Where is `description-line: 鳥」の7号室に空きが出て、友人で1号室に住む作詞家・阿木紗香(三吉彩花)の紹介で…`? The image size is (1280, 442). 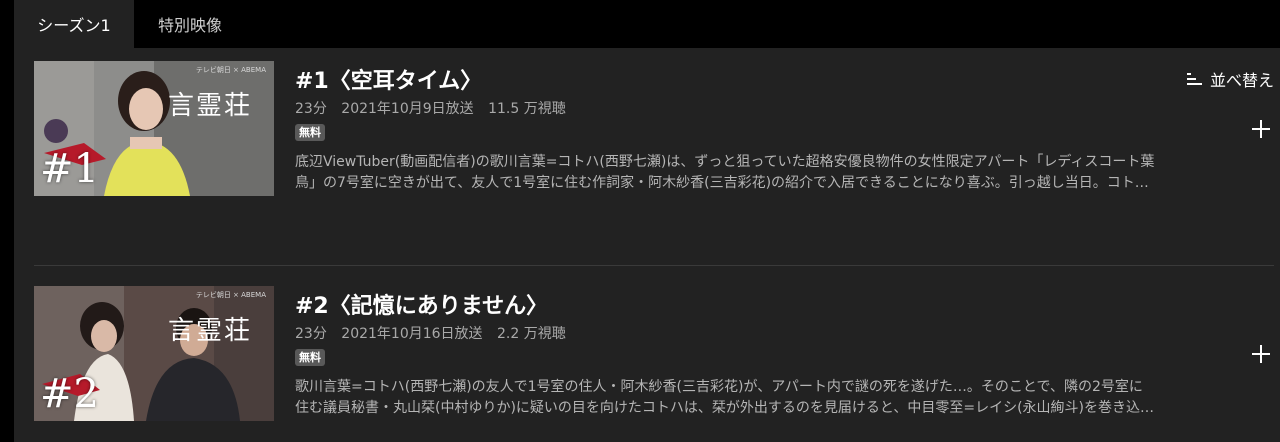
description-line: 鳥」の7号室に空きが出て、友人で1号室に住む作詞家・阿木紗香(三吉彩花)の紹介で… is located at coordinates (722, 183).